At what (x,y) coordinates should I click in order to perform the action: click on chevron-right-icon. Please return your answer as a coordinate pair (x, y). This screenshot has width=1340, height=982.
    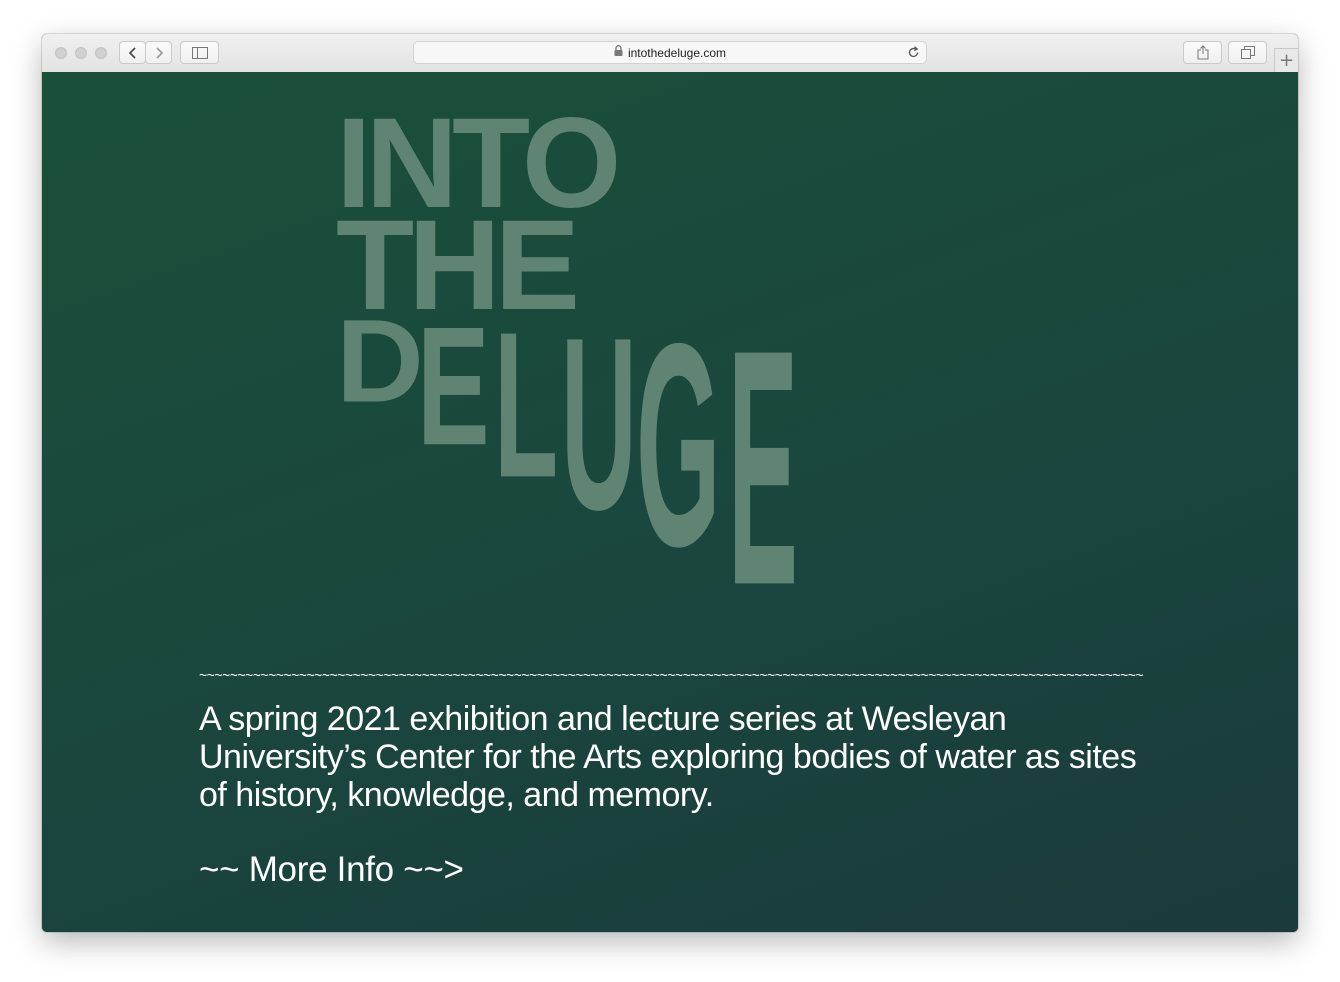
    Looking at the image, I should click on (159, 52).